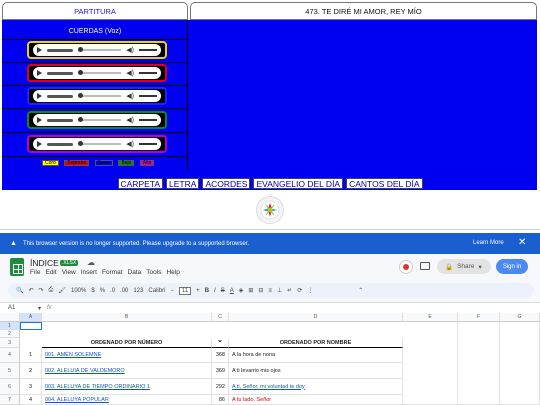 This screenshot has height=405, width=540. Describe the element at coordinates (140, 183) in the screenshot. I see `carpeta-button: CARPETA` at that location.